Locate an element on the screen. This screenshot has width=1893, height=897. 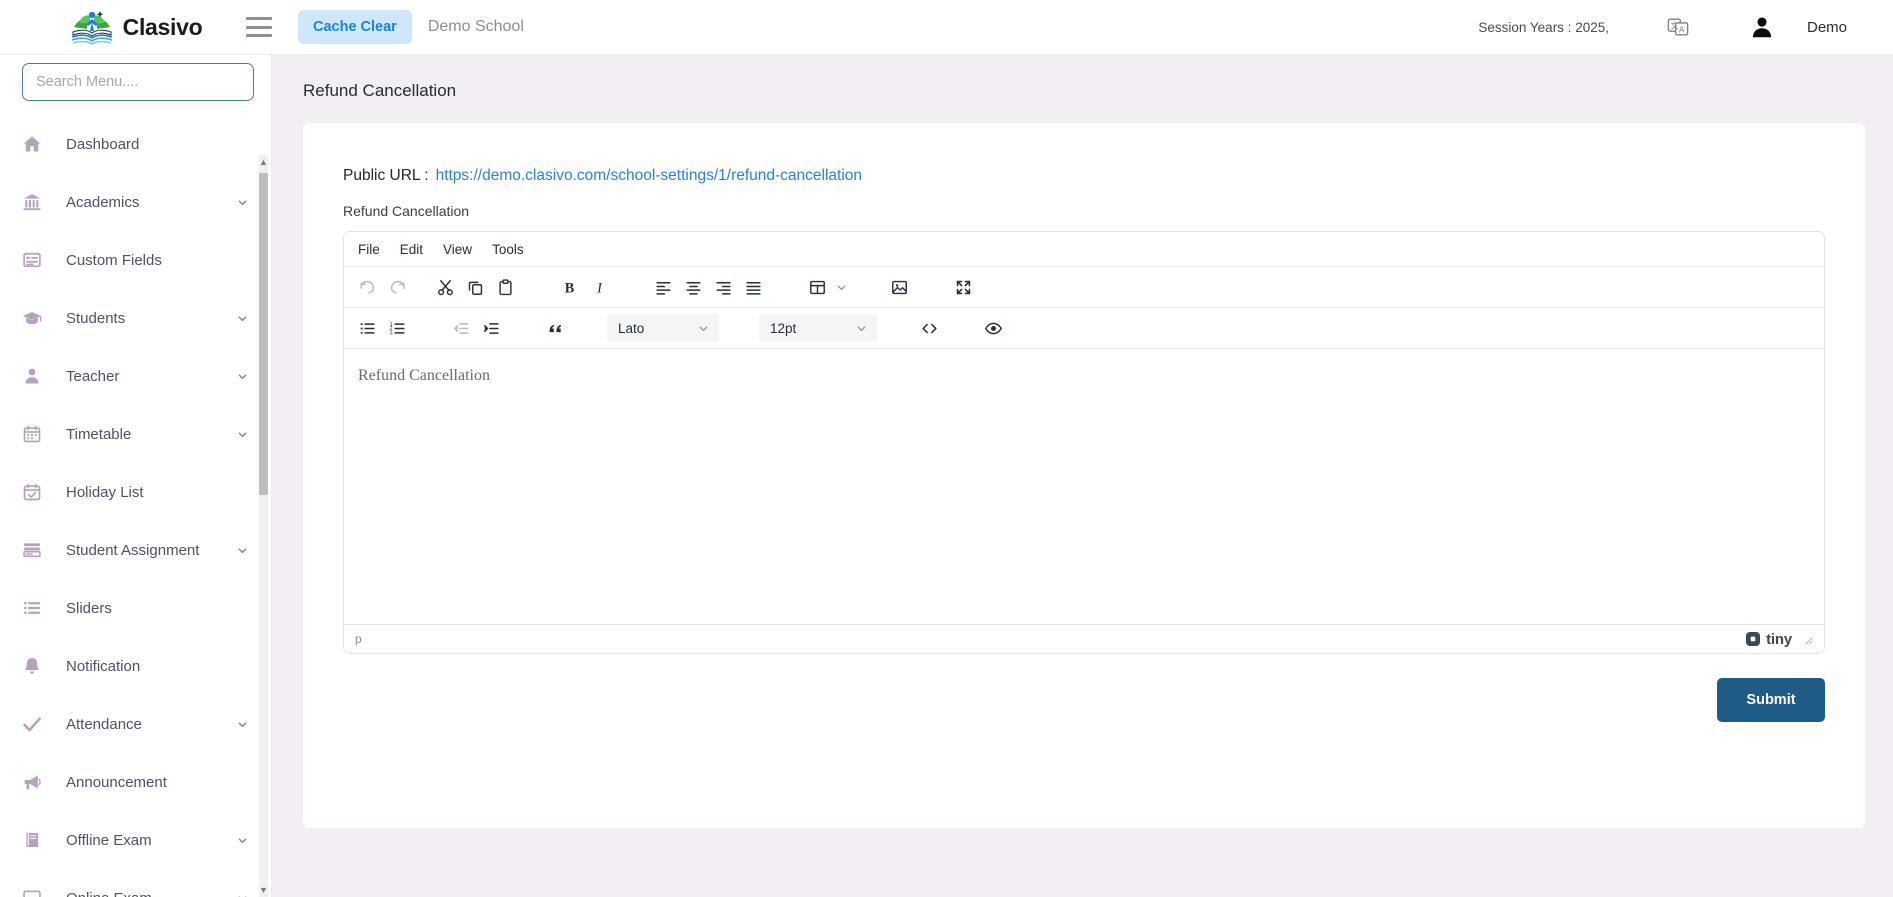
table-control is located at coordinates (826, 287).